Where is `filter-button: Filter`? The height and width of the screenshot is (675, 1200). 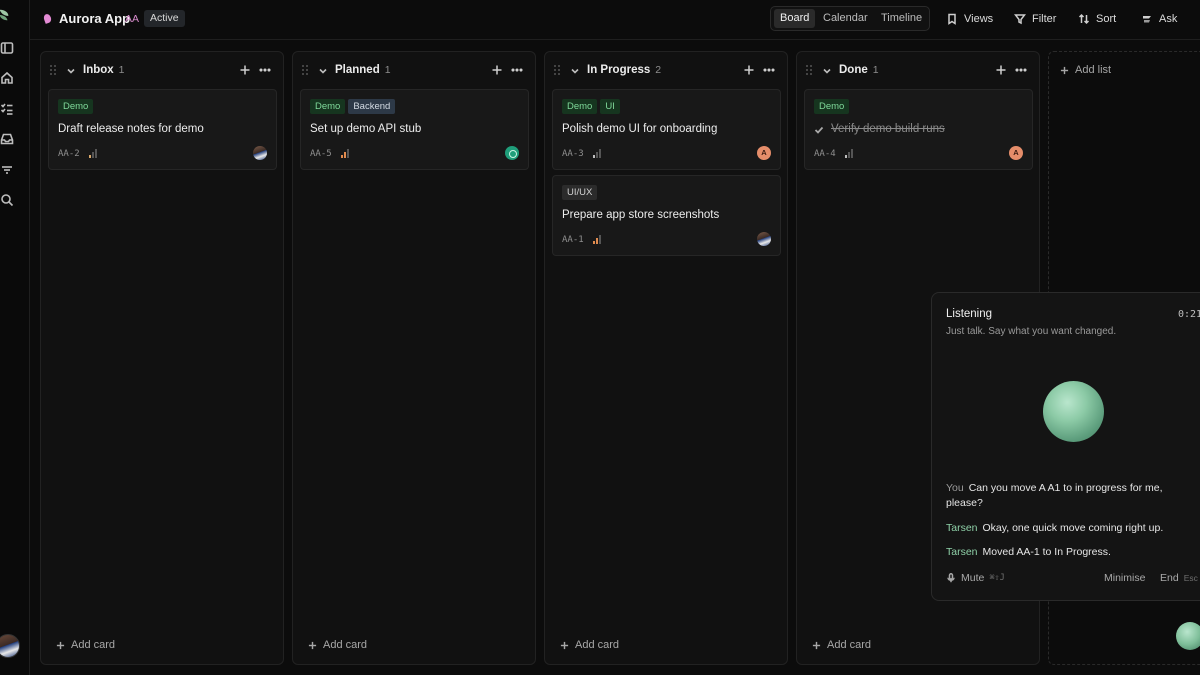
filter-button: Filter is located at coordinates (1035, 19).